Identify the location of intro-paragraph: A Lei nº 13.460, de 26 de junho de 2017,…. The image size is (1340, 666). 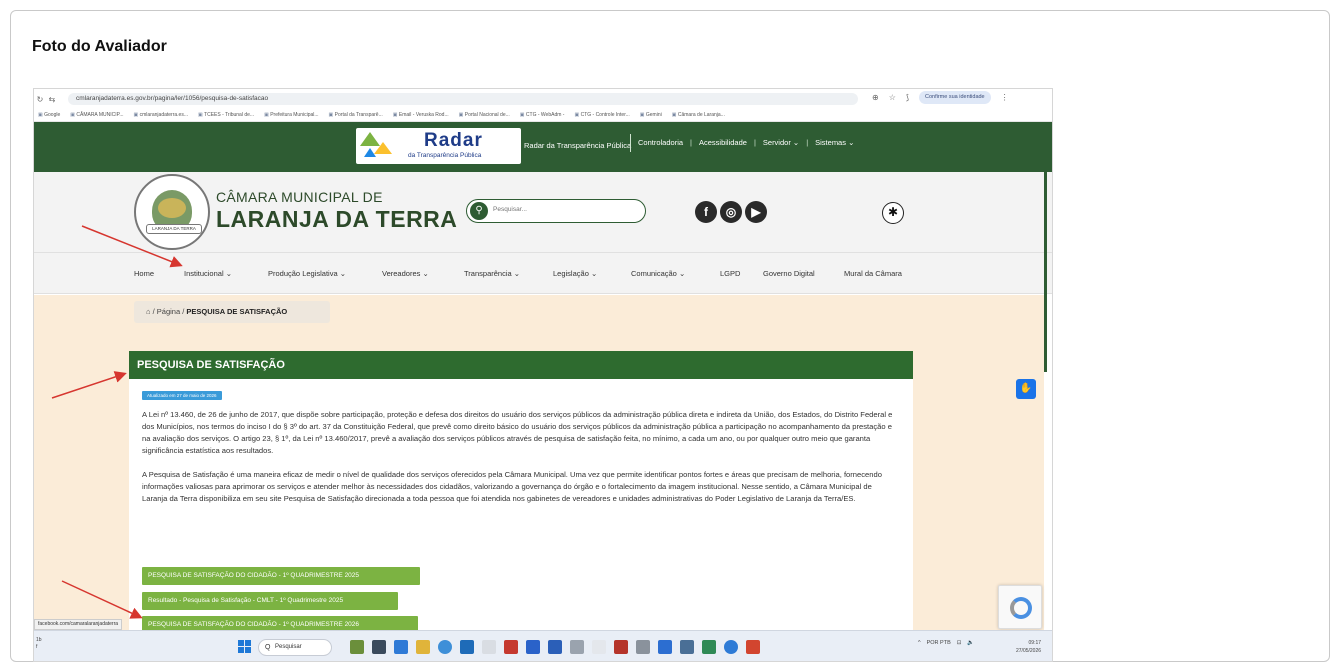
(517, 432).